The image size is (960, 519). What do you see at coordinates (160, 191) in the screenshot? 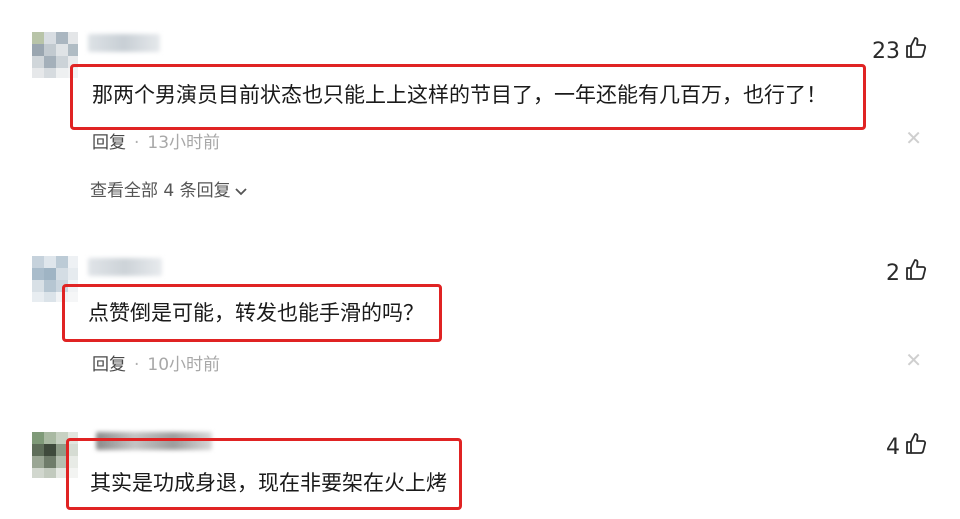
I see `view-all-replies-label: 查看全部 4 条回复` at bounding box center [160, 191].